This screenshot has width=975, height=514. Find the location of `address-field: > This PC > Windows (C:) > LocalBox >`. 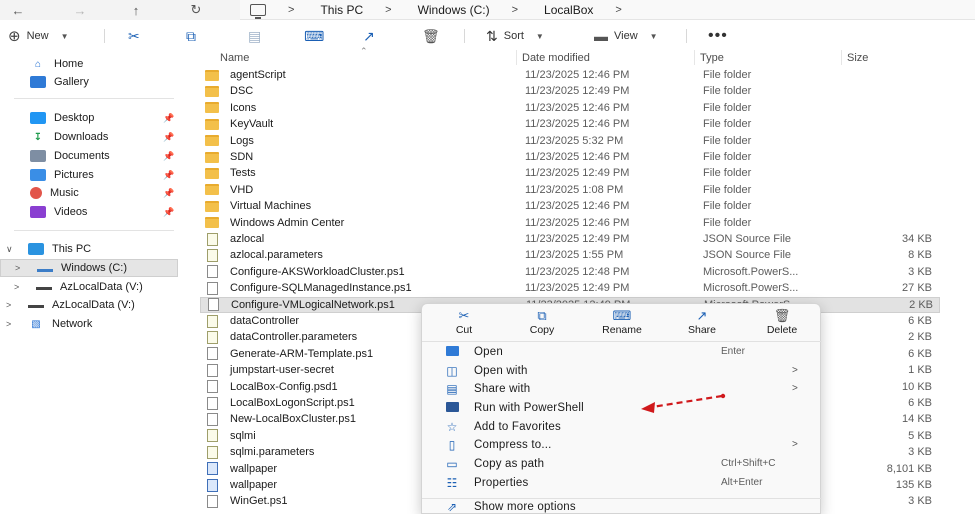

address-field: > This PC > Windows (C:) > LocalBox > is located at coordinates (607, 10).